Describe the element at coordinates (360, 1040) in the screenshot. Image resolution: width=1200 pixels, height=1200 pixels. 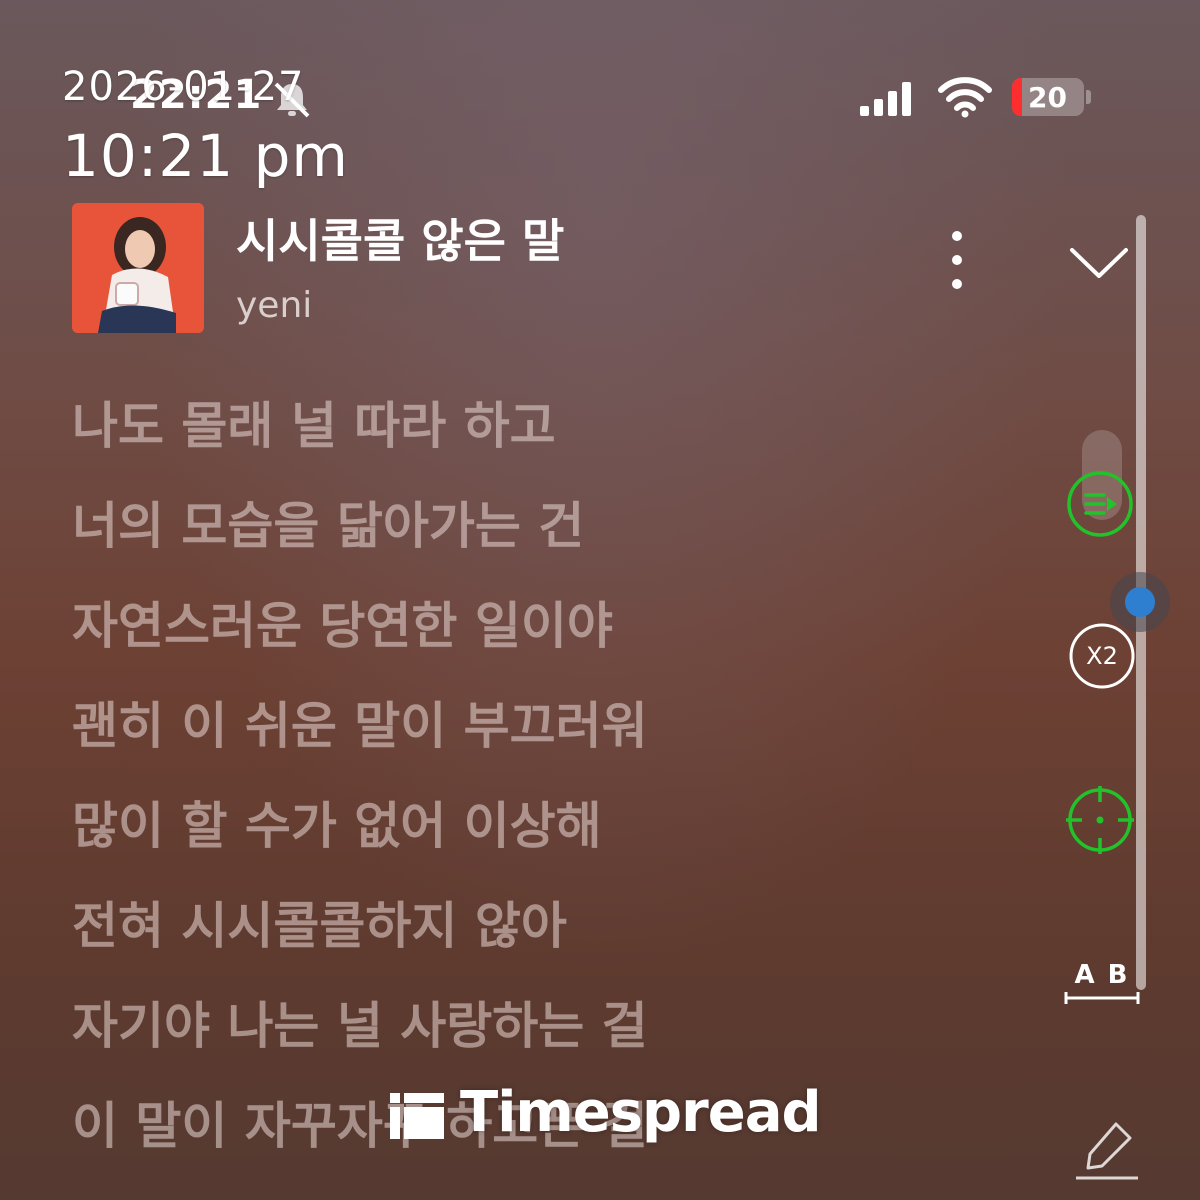
I see `lyric-line: 자기야 나는 널 사랑하는 걸` at that location.